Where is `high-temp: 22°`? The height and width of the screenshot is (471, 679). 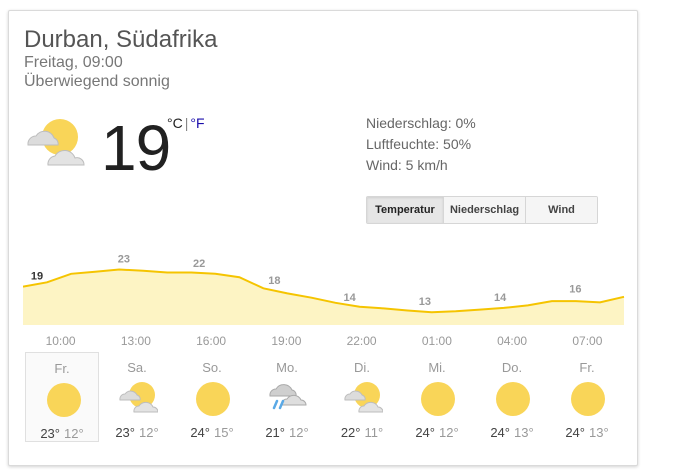
high-temp: 22° is located at coordinates (350, 432).